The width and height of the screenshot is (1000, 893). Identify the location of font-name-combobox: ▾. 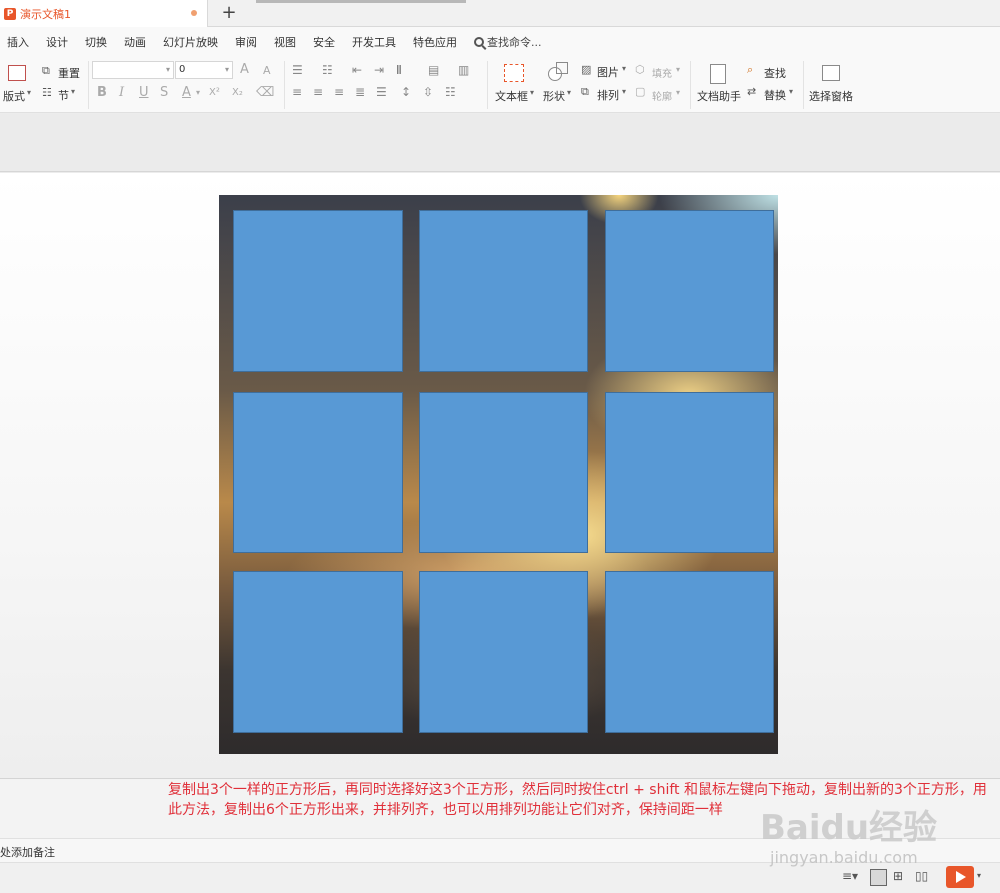
(133, 70).